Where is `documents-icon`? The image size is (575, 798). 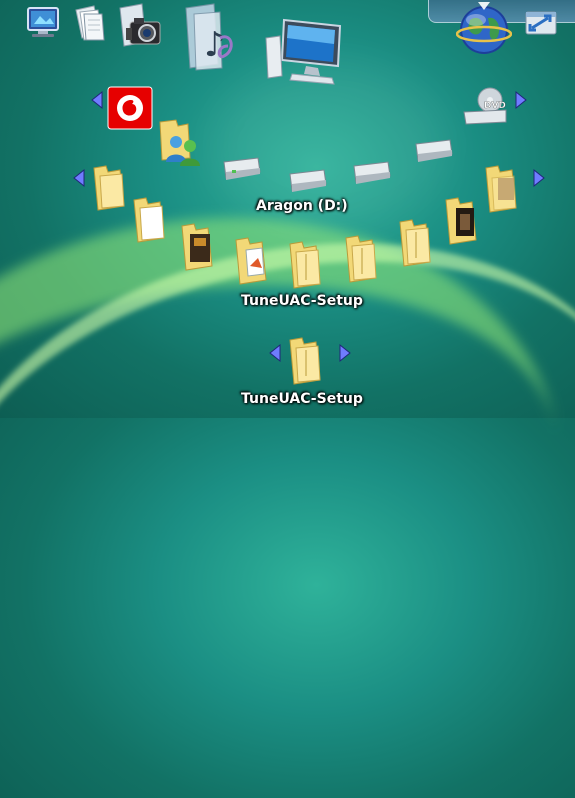 documents-icon is located at coordinates (90, 23).